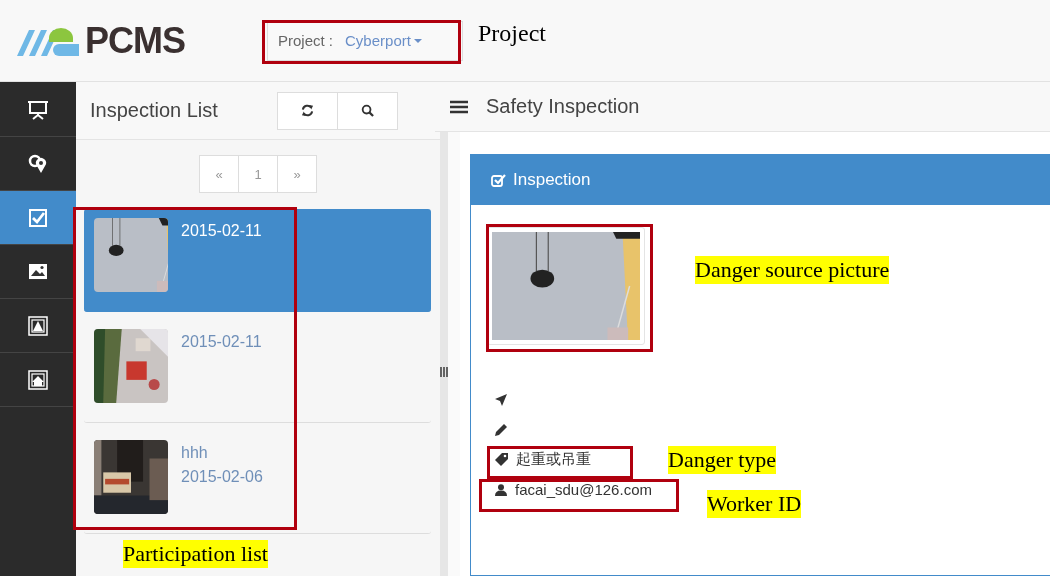 The image size is (1050, 576). I want to click on grip-icon, so click(444, 372).